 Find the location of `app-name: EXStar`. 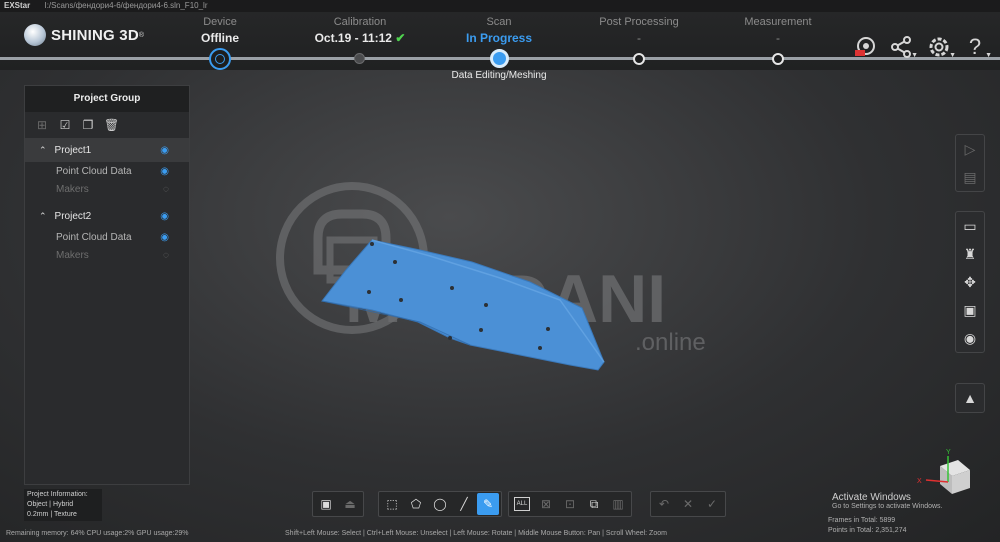

app-name: EXStar is located at coordinates (17, 5).